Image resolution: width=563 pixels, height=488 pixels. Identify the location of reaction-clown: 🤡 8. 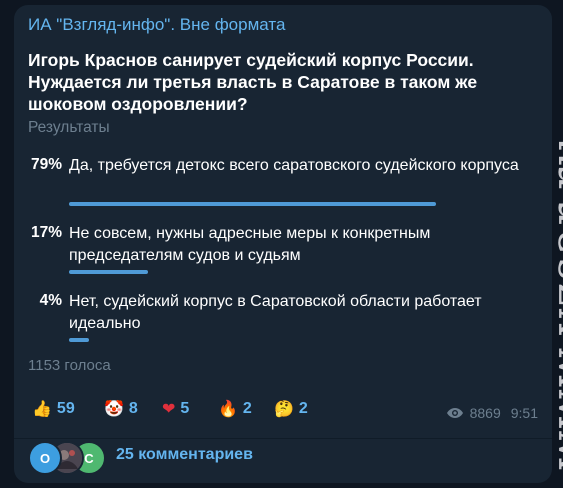
(121, 409).